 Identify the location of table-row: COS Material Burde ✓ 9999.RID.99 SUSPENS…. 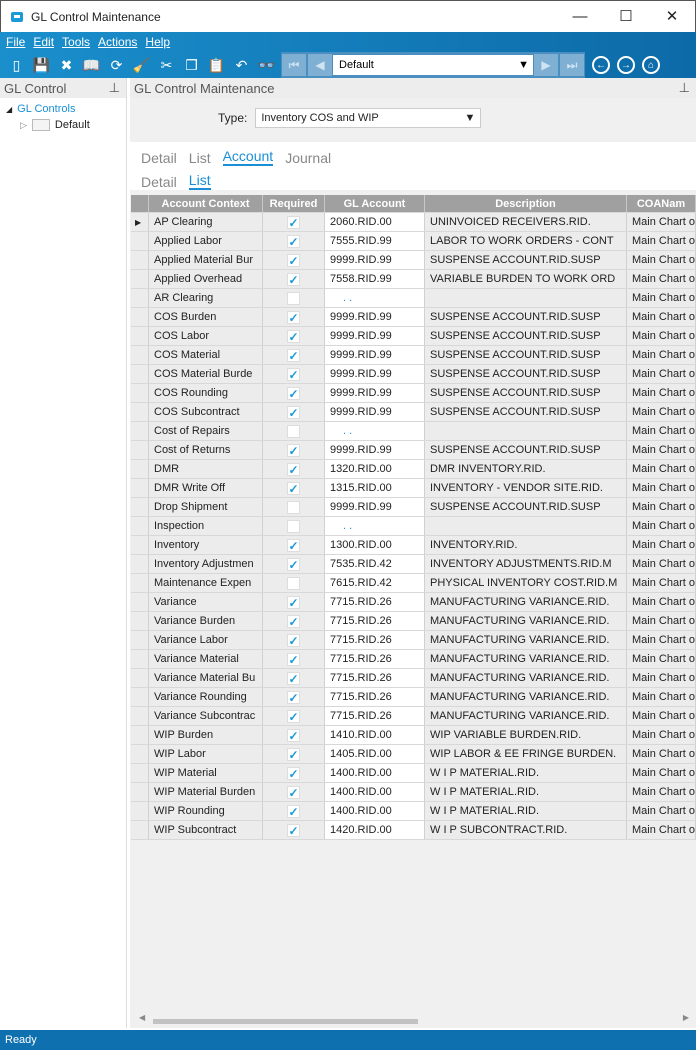
(413, 374).